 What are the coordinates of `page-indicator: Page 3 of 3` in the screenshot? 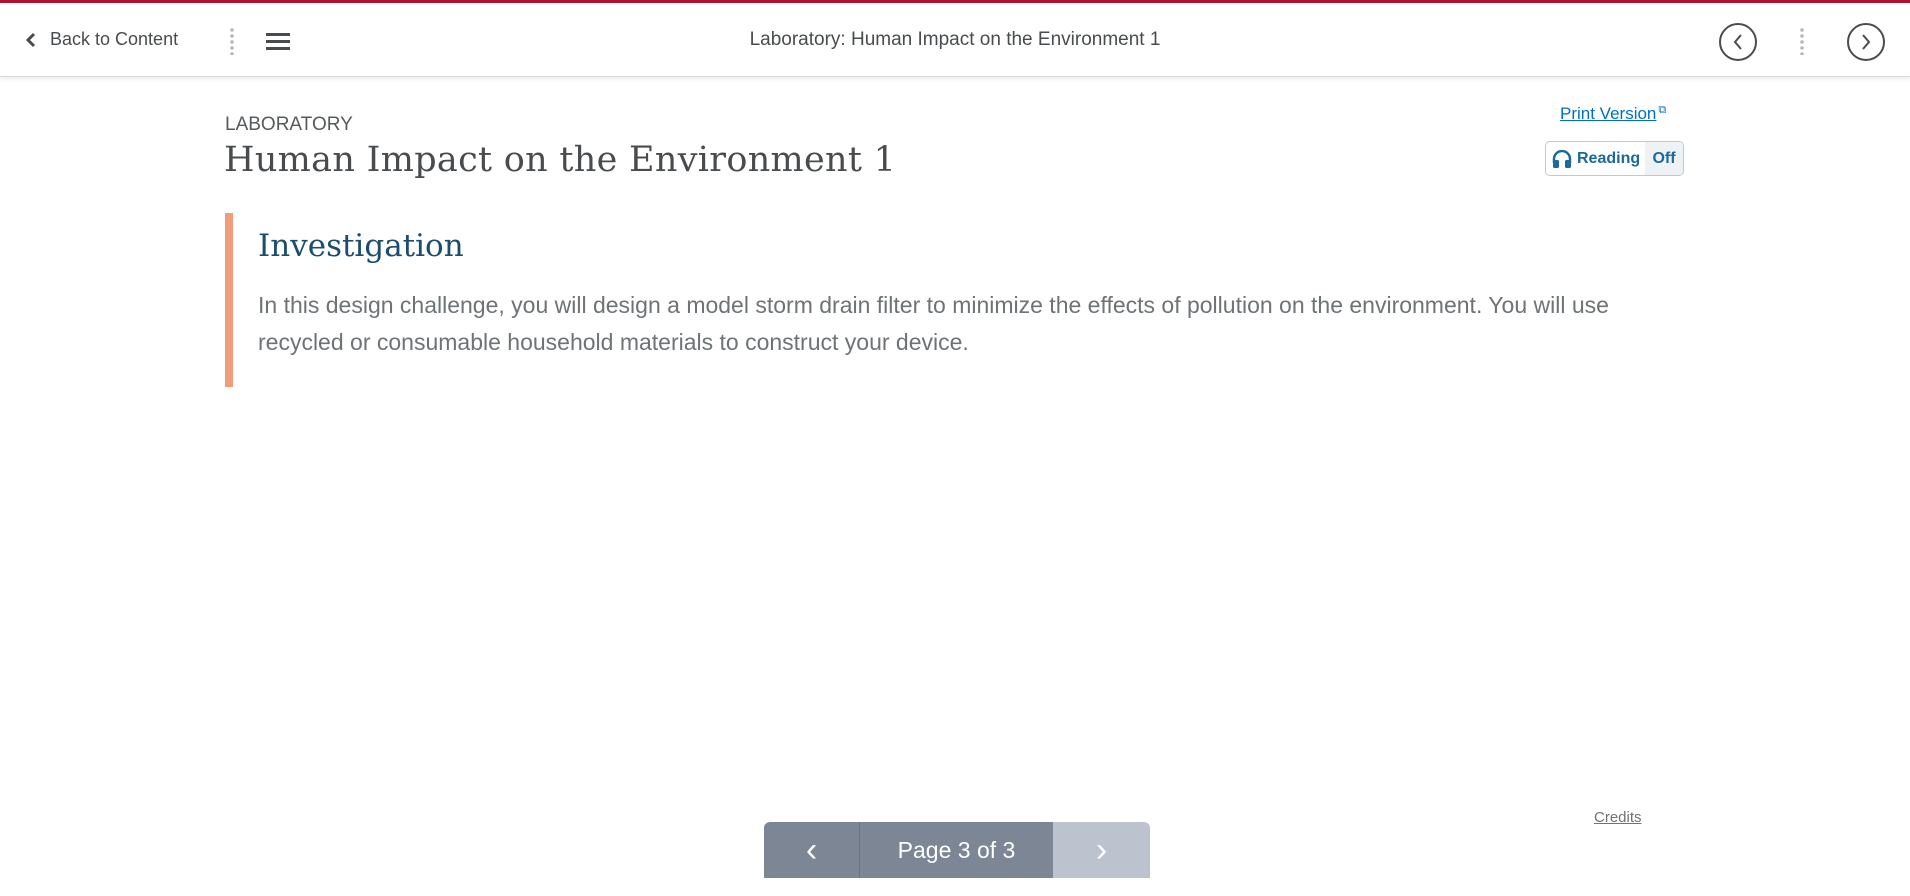 It's located at (956, 850).